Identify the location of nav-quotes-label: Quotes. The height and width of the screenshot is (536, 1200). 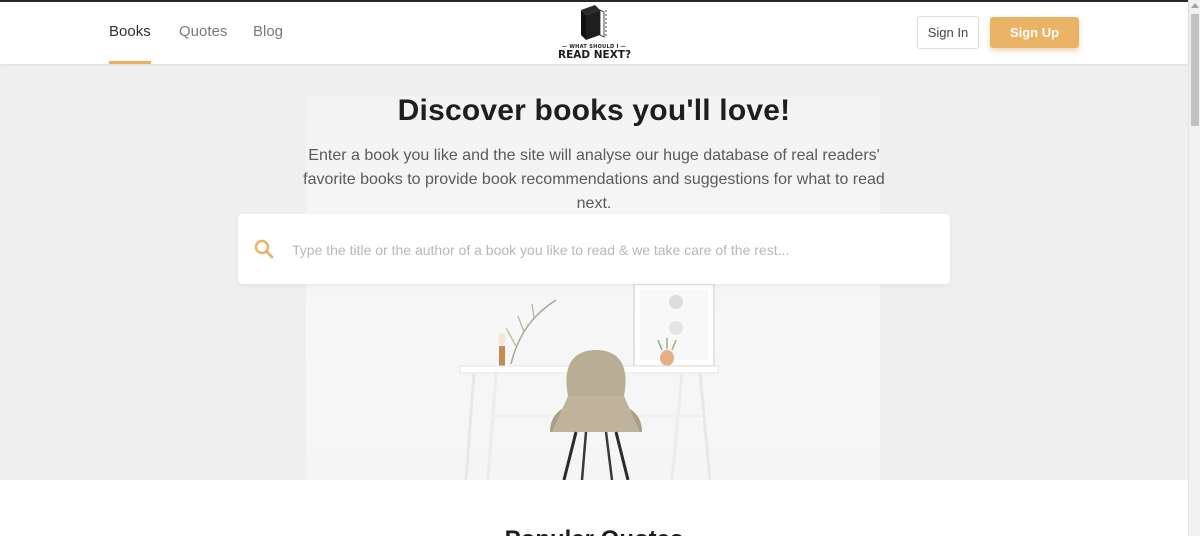
(203, 31).